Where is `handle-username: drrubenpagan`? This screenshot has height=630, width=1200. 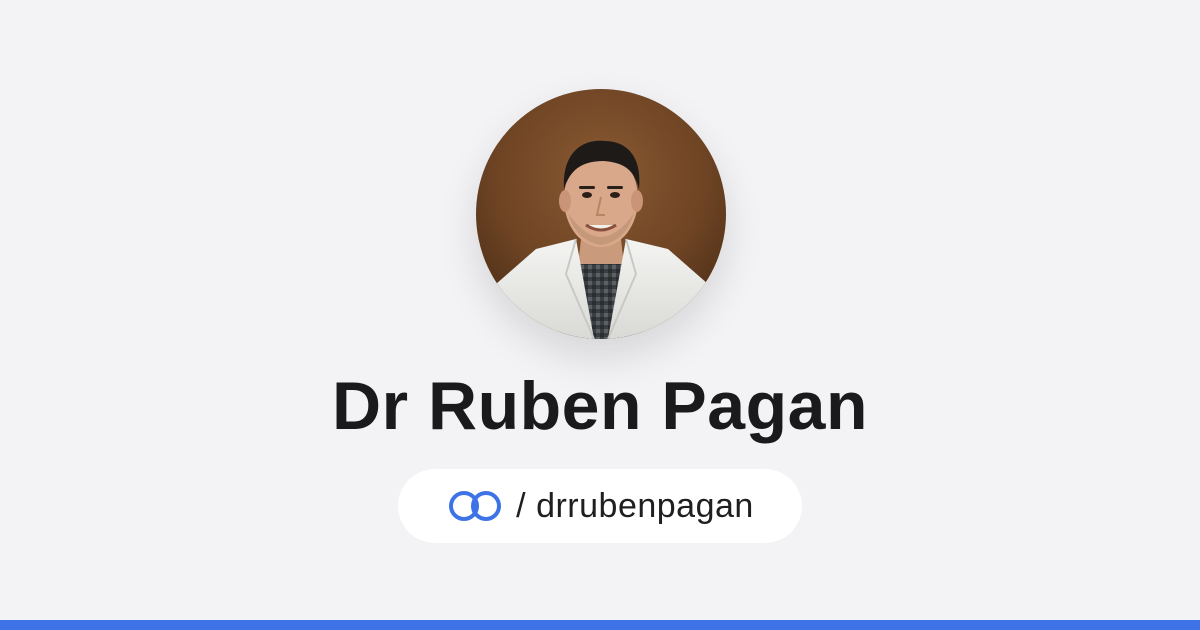
handle-username: drrubenpagan is located at coordinates (645, 505).